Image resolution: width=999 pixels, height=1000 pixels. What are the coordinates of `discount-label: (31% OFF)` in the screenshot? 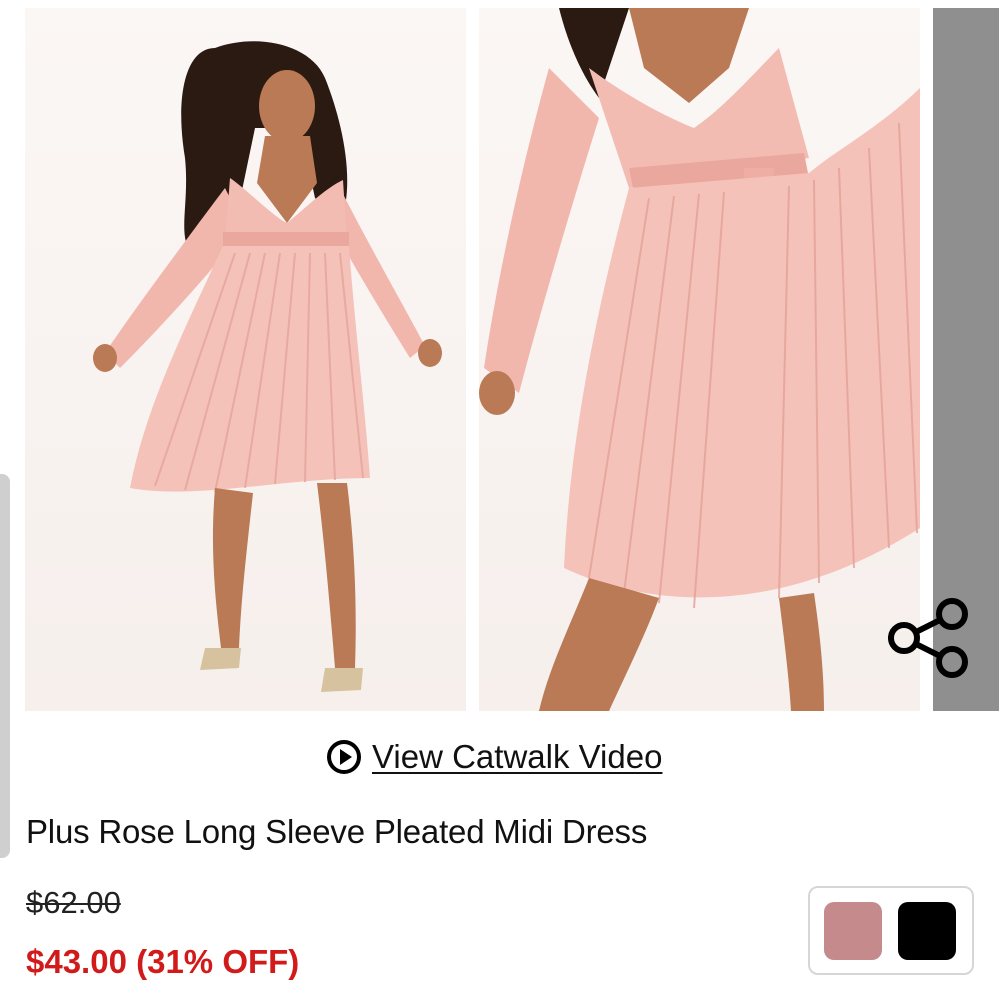 It's located at (218, 961).